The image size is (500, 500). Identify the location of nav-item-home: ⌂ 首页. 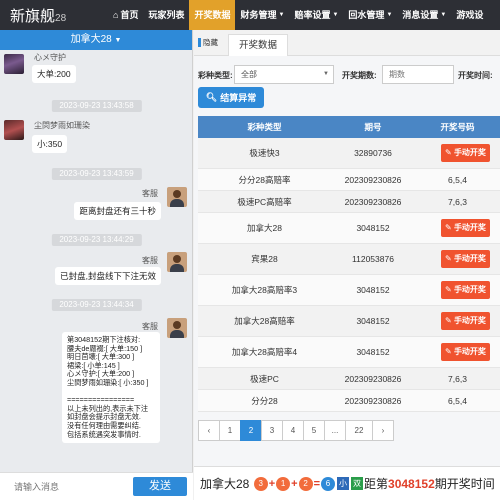
(125, 15).